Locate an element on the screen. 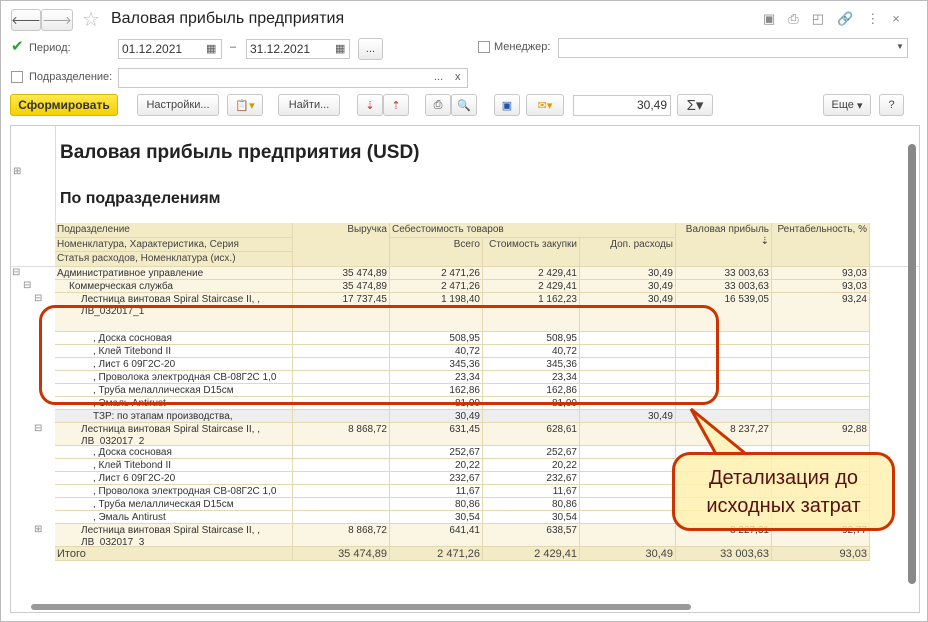 The height and width of the screenshot is (622, 928). row-value: 8 868,72 is located at coordinates (341, 434).